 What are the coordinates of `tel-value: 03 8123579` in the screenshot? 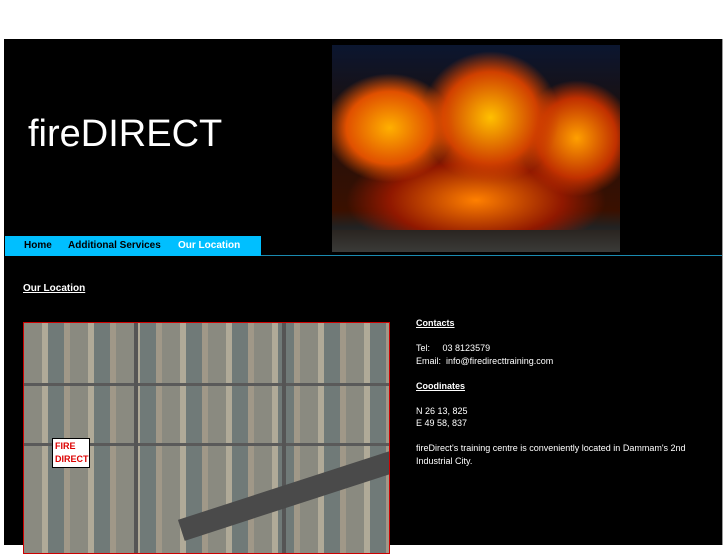 It's located at (466, 348).